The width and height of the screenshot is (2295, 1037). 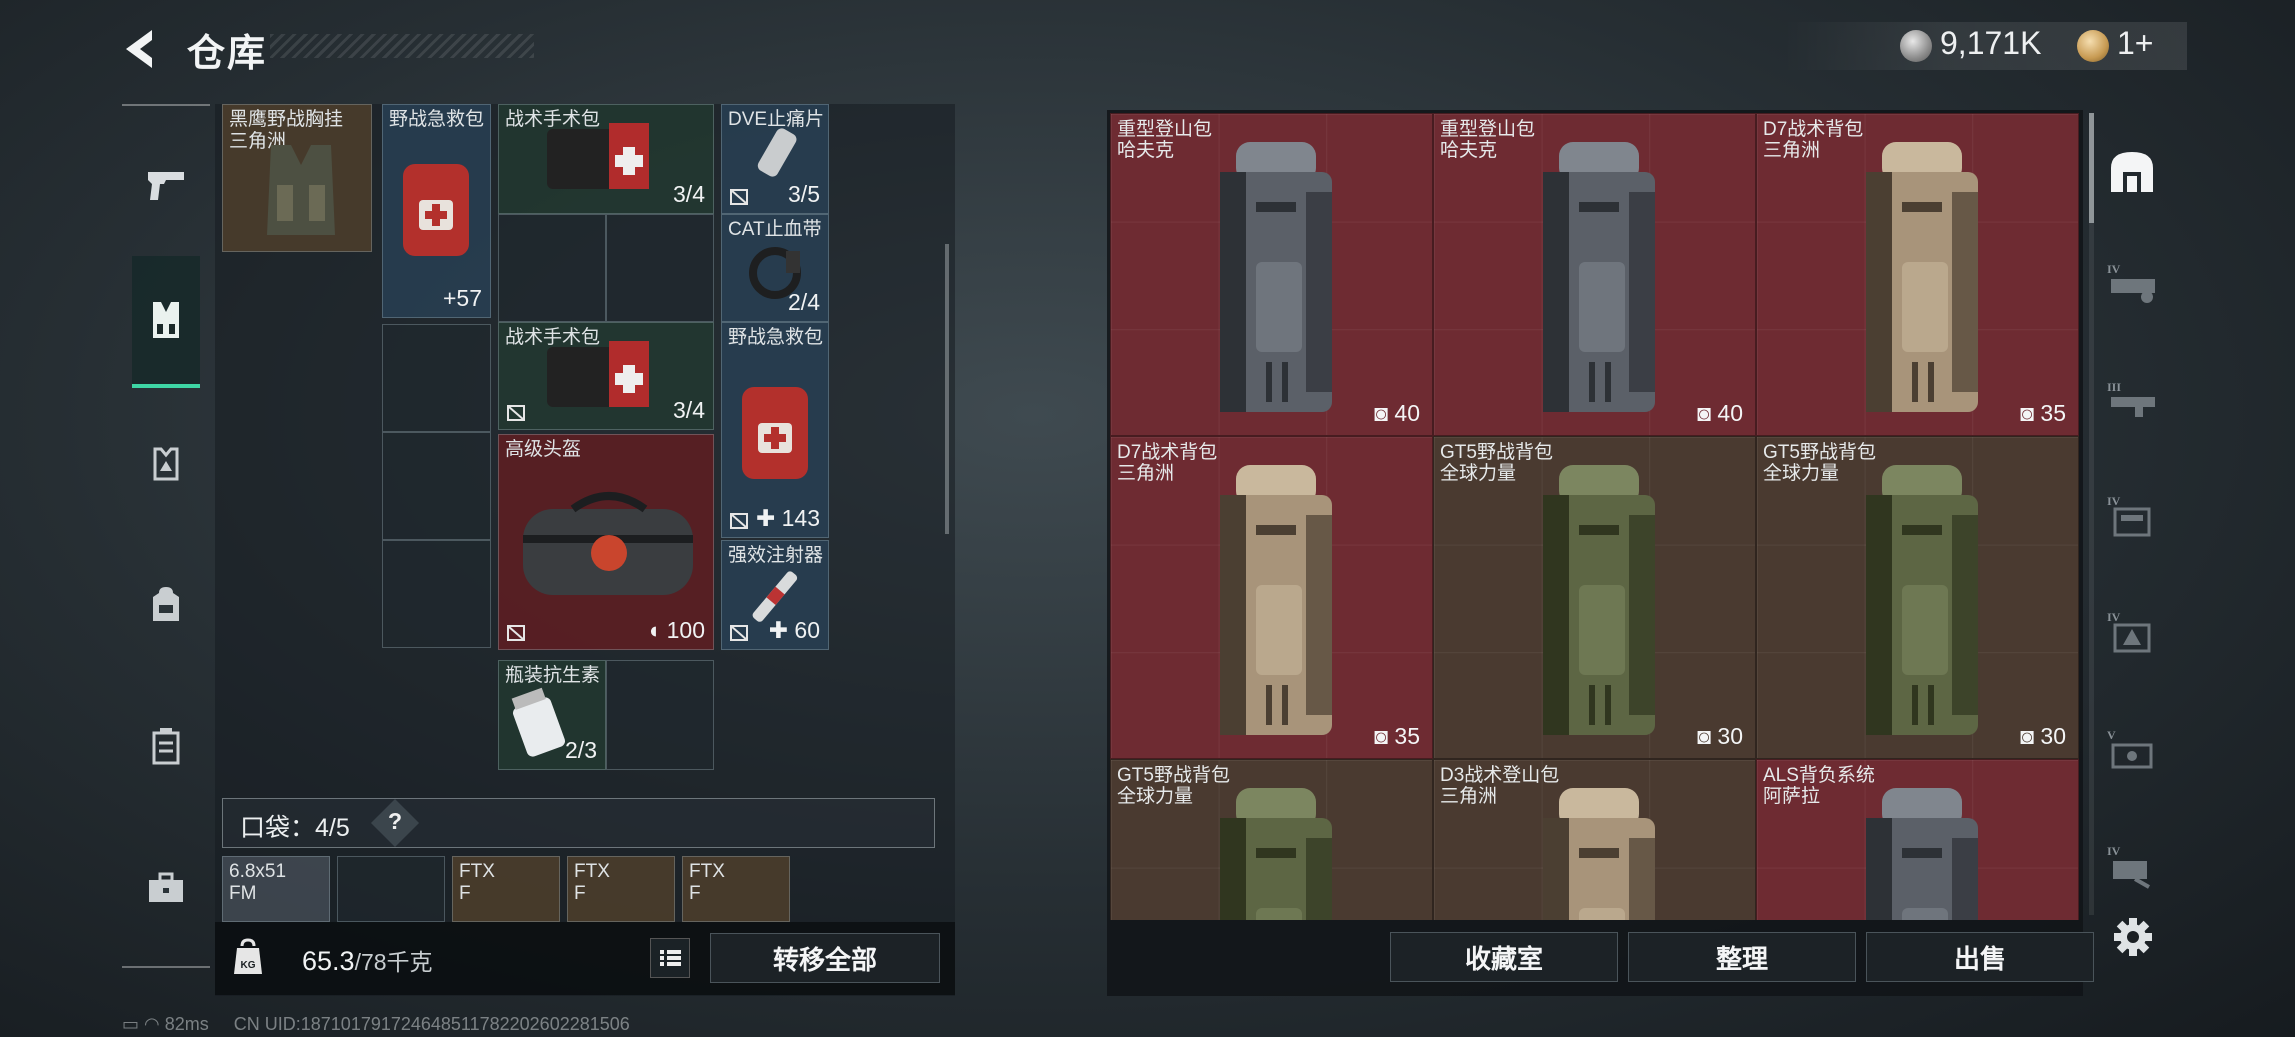 I want to click on item-quantity: 3/4, so click(x=689, y=410).